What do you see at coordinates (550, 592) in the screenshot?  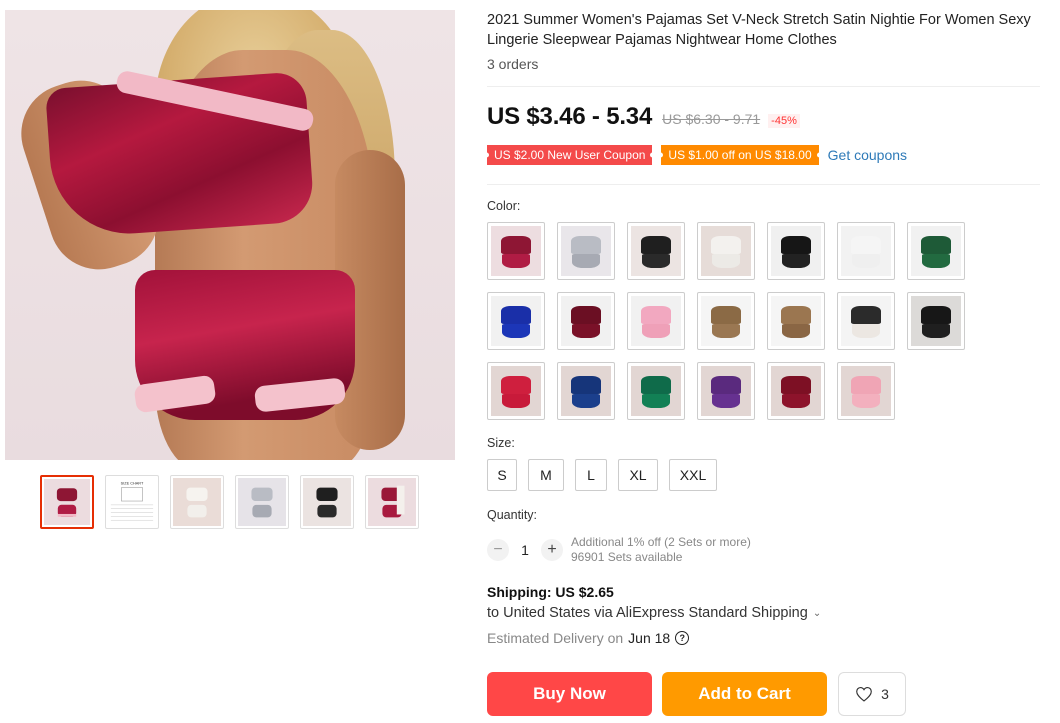 I see `shipping-cost: Shipping: US $2.65` at bounding box center [550, 592].